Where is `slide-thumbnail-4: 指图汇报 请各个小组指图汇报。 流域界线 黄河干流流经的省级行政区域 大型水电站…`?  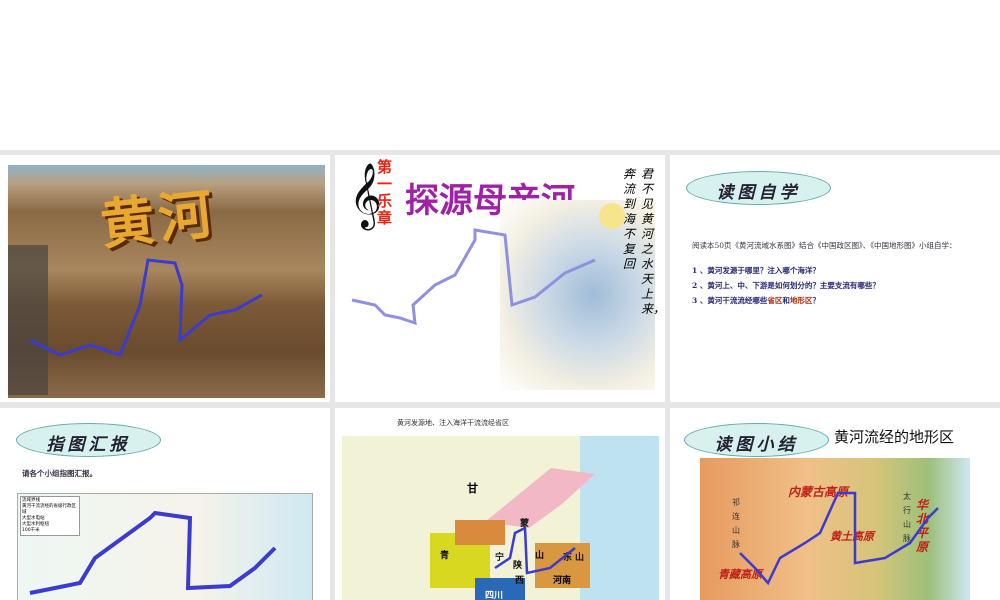 slide-thumbnail-4: 指图汇报 请各个小组指图汇报。 流域界线 黄河干流流经的省级行政区域 大型水电站… is located at coordinates (165, 504).